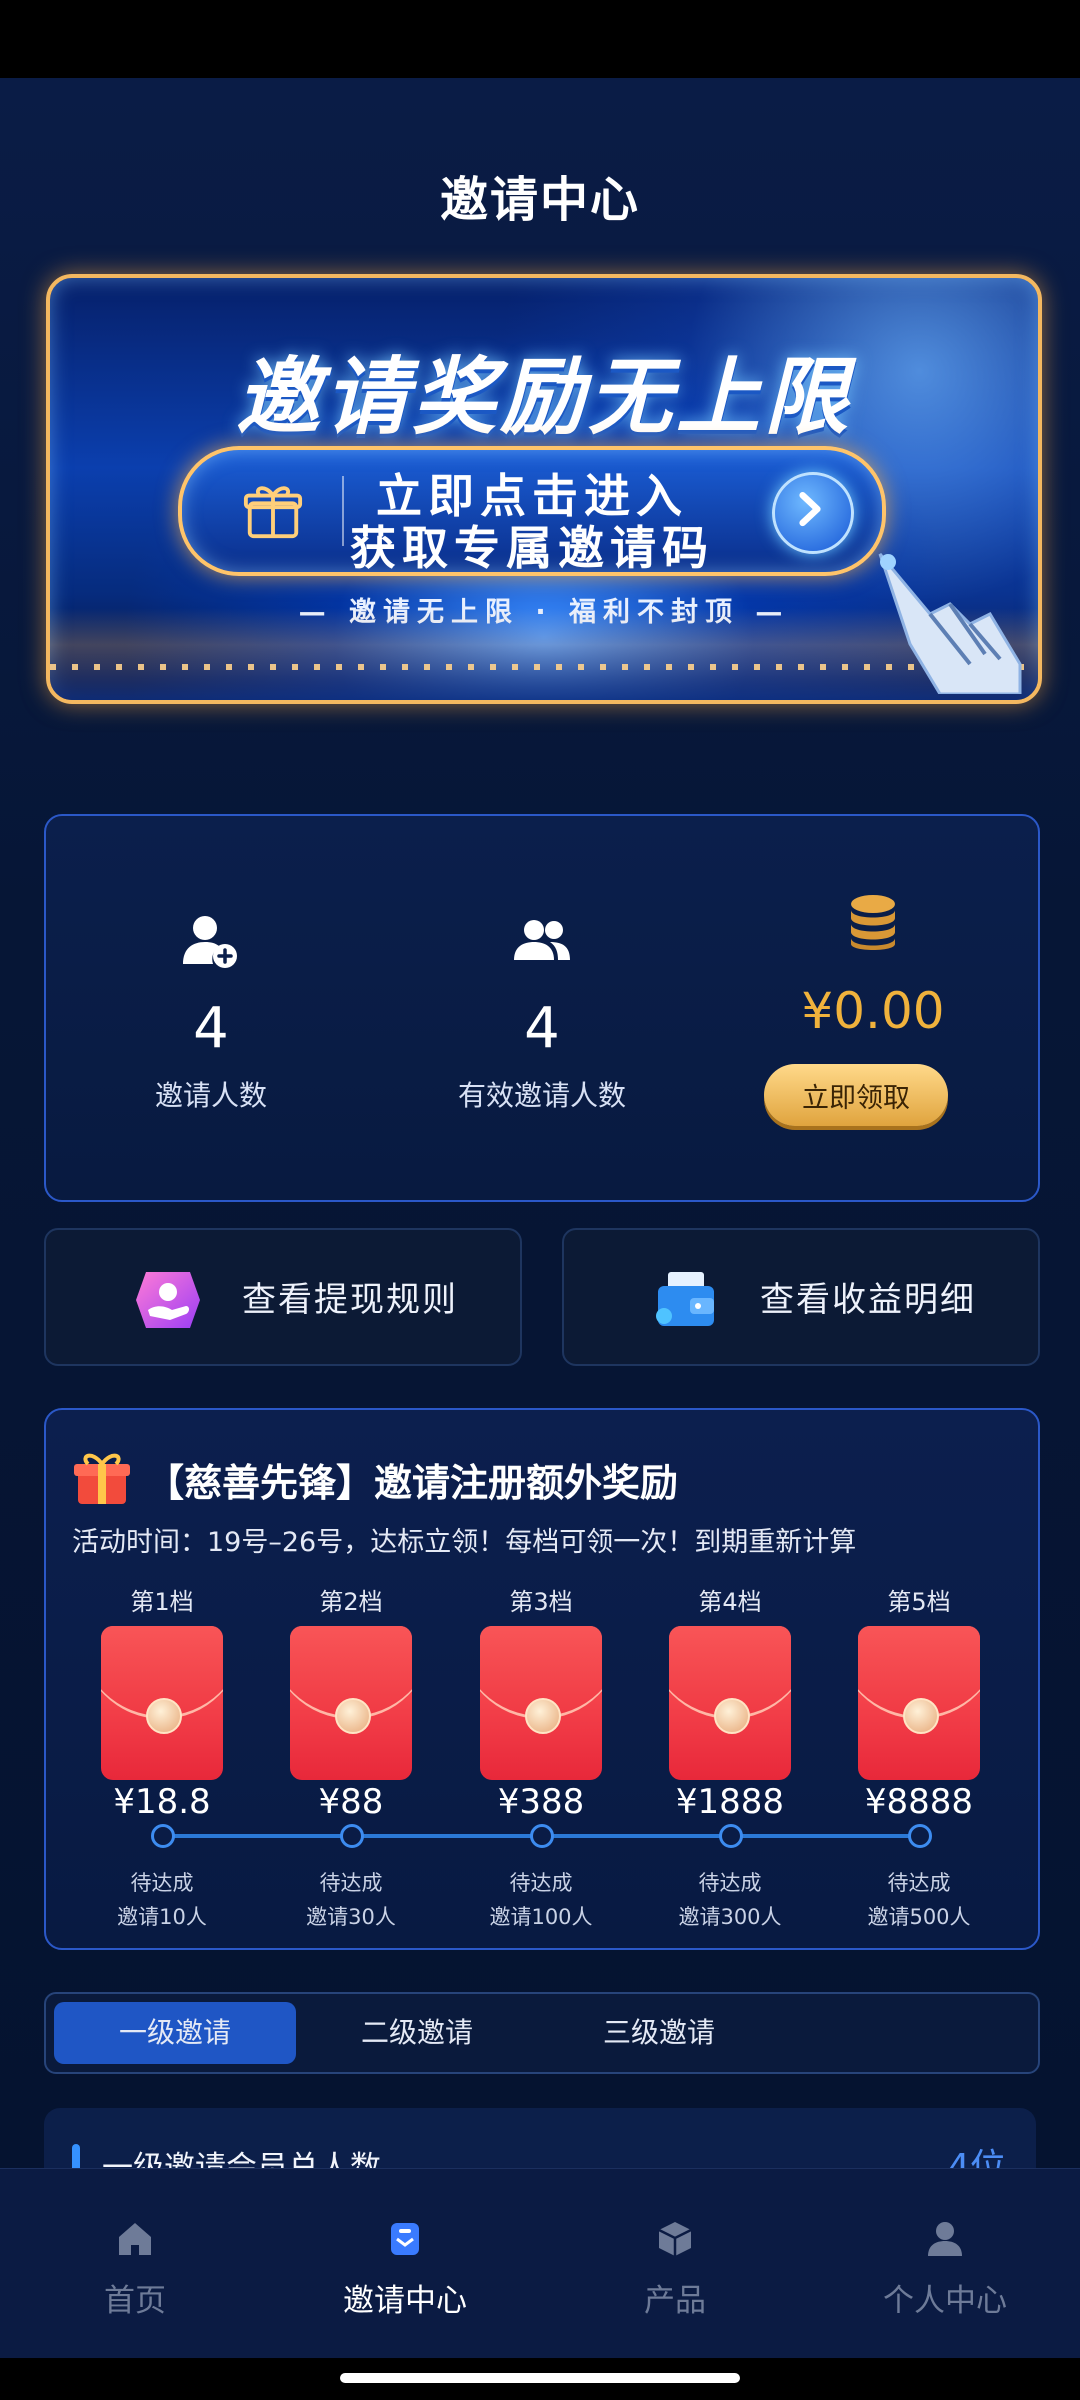  I want to click on tier-status: 待达成 邀请500人, so click(919, 1900).